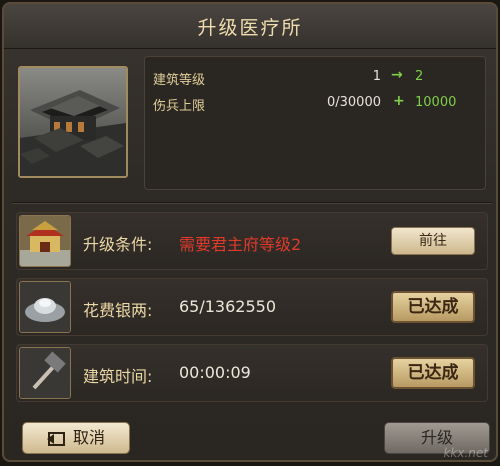 This screenshot has width=500, height=466. I want to click on time-achieved-badge: 已达成, so click(433, 373).